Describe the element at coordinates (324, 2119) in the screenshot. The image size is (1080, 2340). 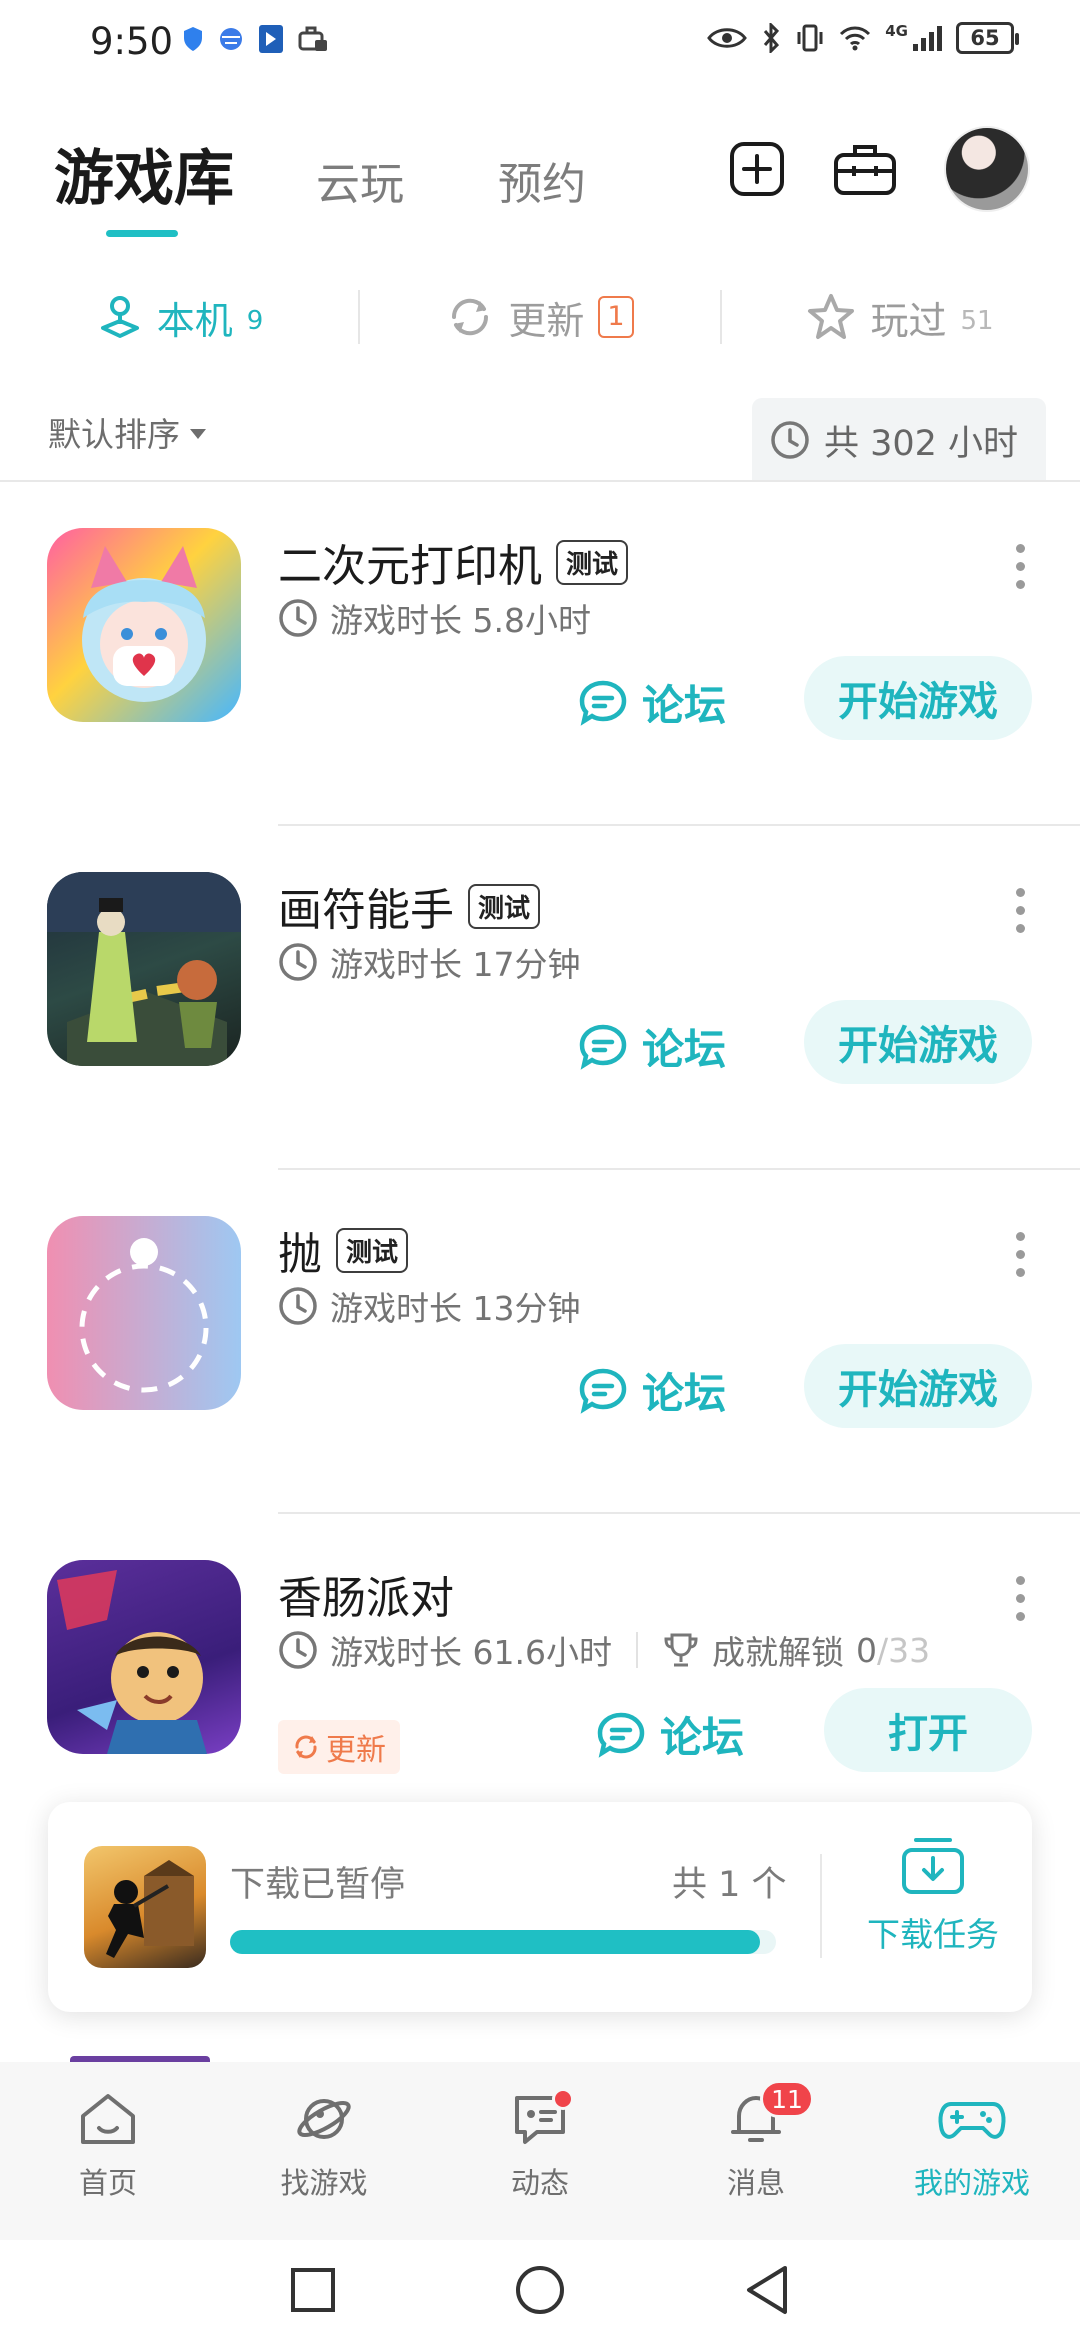
I see `planet-icon` at that location.